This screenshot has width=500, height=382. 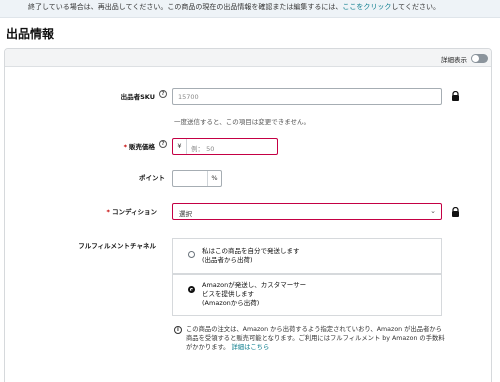 What do you see at coordinates (433, 211) in the screenshot?
I see `chevron-down-icon: ⌄` at bounding box center [433, 211].